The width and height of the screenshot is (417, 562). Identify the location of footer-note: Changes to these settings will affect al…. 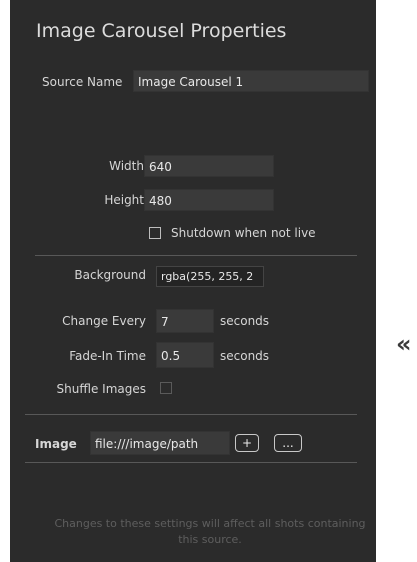
(210, 531).